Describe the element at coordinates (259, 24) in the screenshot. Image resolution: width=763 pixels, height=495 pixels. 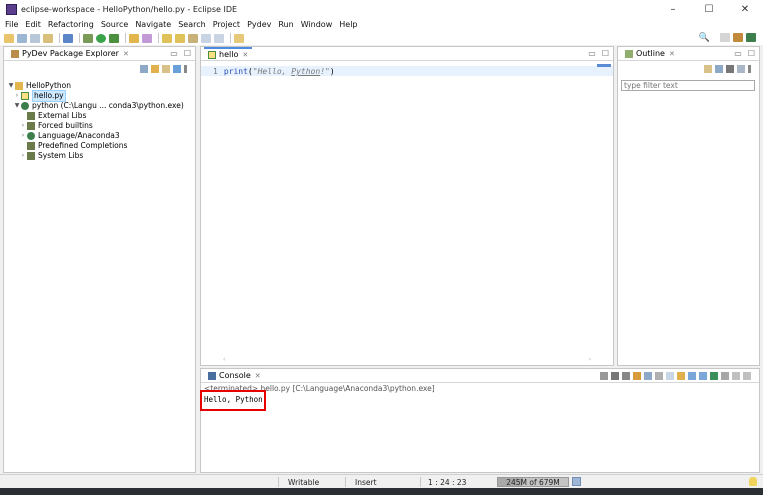
I see `menu-pydev: Pydev` at that location.